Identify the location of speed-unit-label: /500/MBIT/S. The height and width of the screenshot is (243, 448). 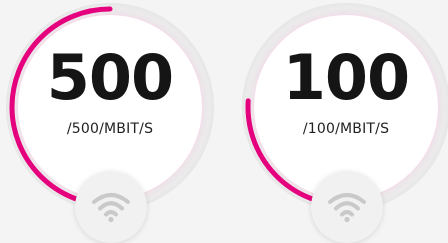
(110, 129).